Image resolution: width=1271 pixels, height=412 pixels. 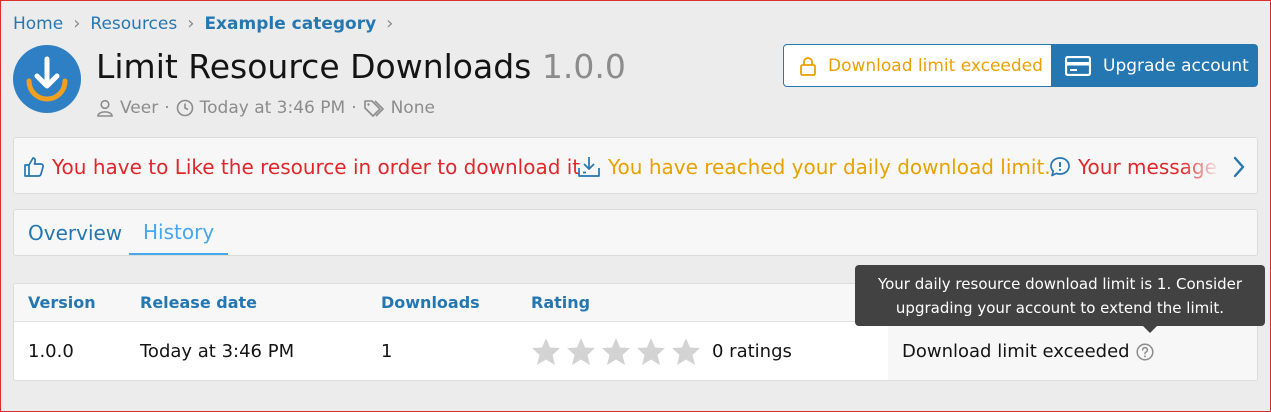 I want to click on row-version: 1.0.0, so click(x=51, y=351).